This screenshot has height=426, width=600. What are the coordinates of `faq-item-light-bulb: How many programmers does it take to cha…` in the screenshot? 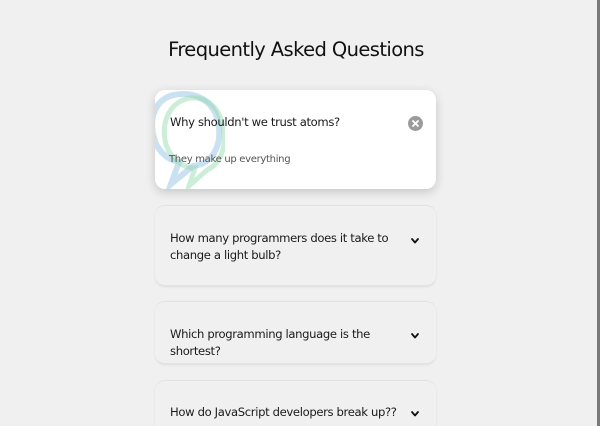 It's located at (295, 245).